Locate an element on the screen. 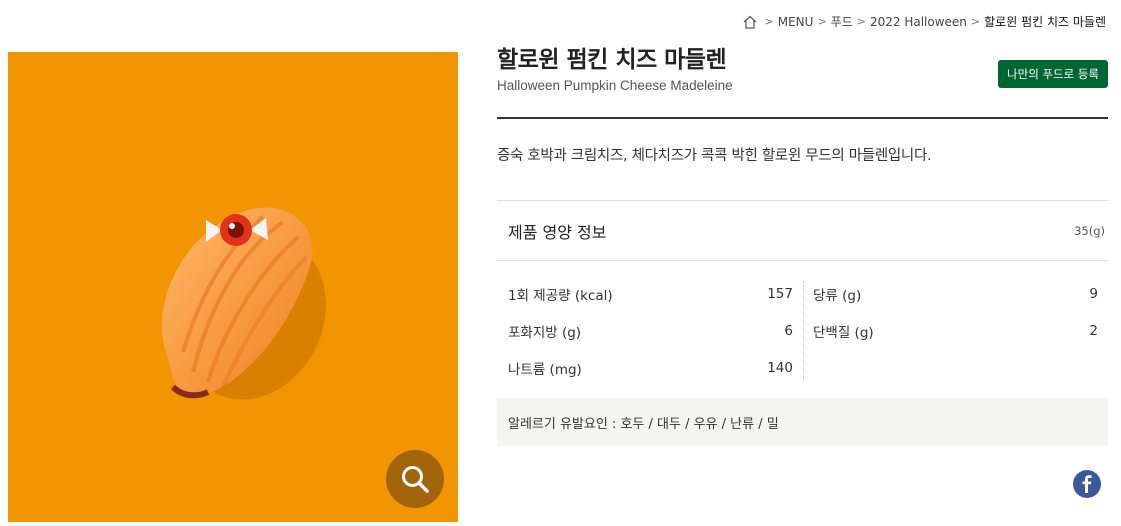 This screenshot has height=526, width=1121. nutrition-row: 1회 제공량 (kcal) 157 is located at coordinates (650, 293).